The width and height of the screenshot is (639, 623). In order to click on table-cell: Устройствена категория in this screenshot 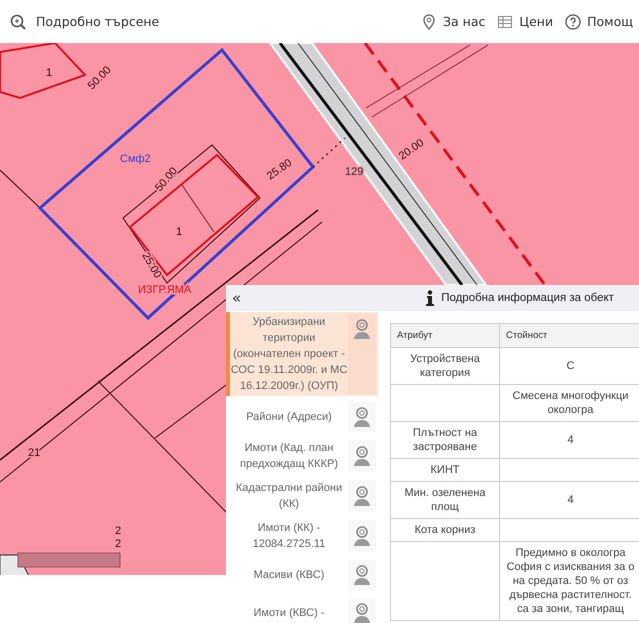, I will do `click(445, 366)`.